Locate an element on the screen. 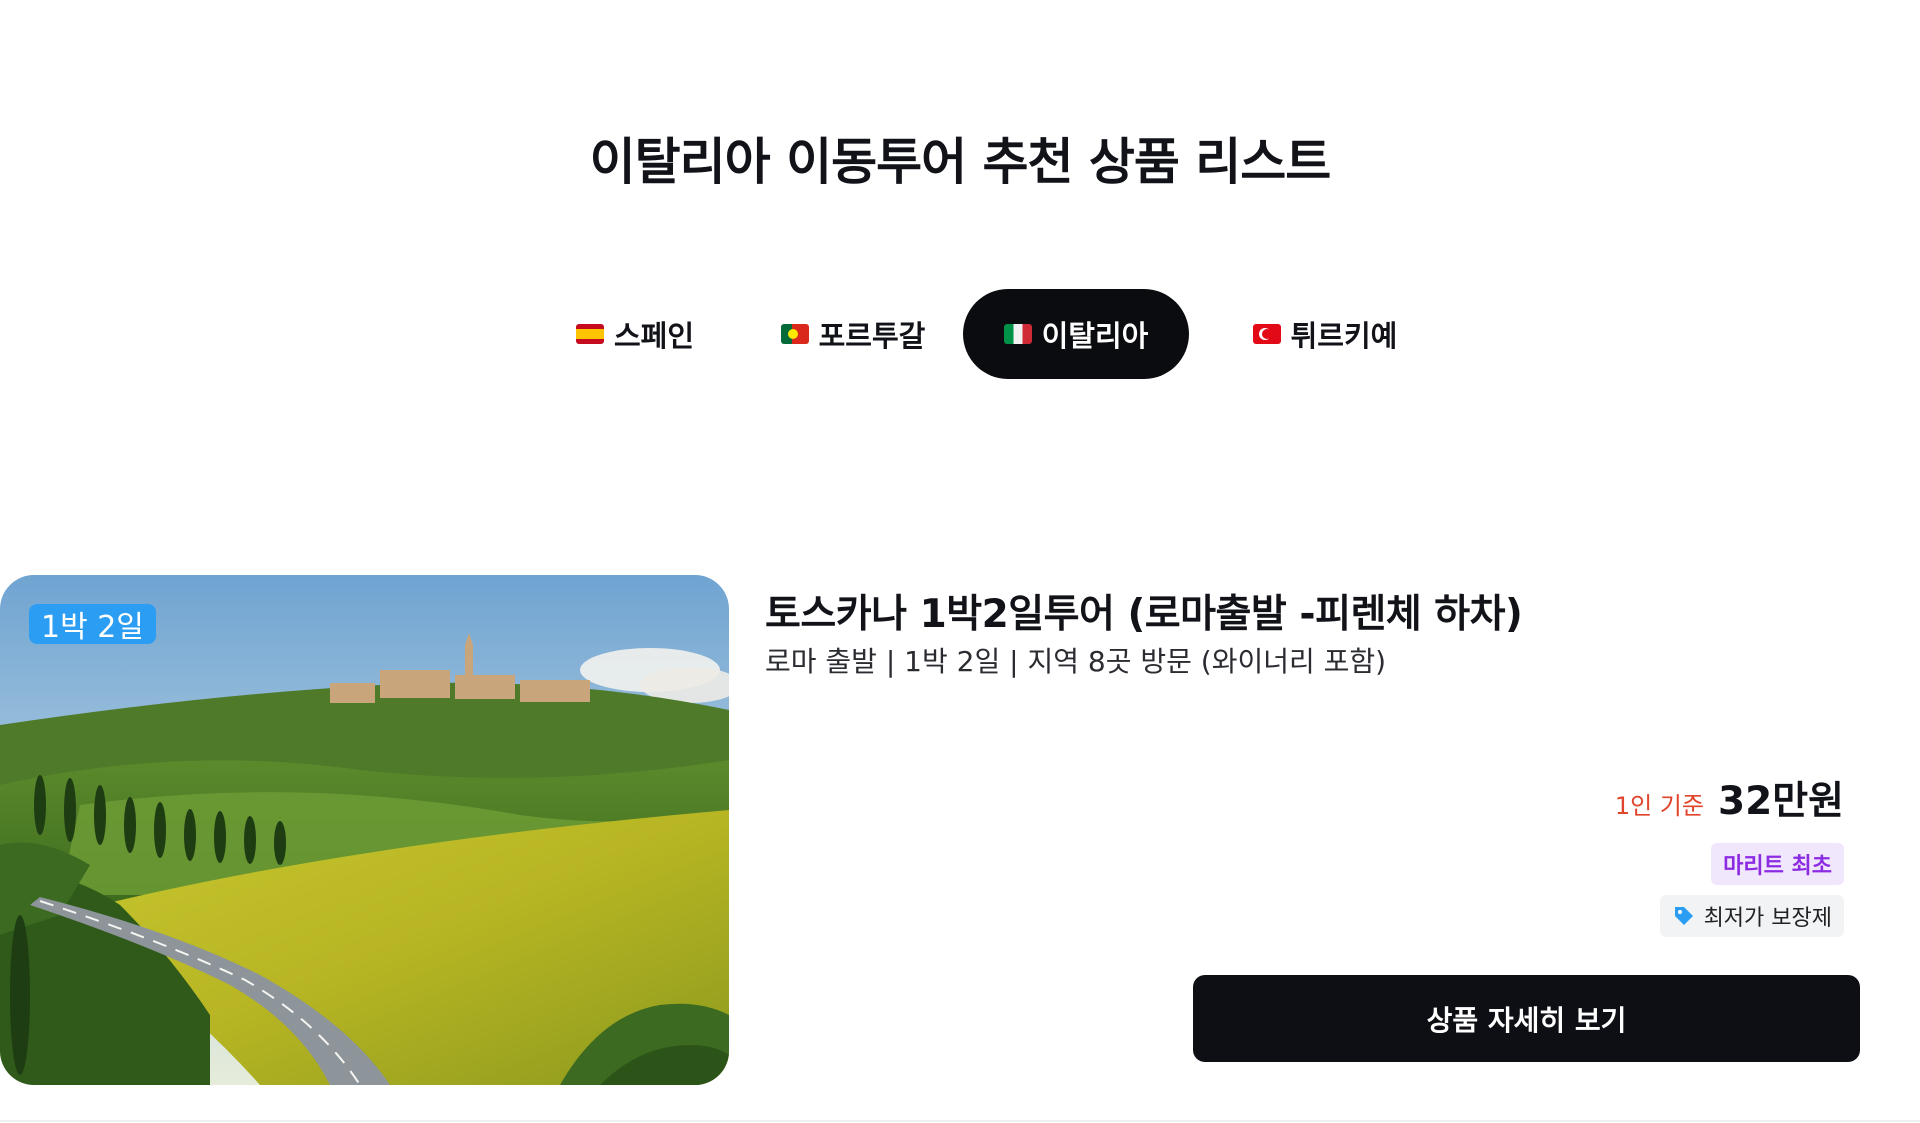 The image size is (1920, 1123). price-value: 32만원 is located at coordinates (1780, 801).